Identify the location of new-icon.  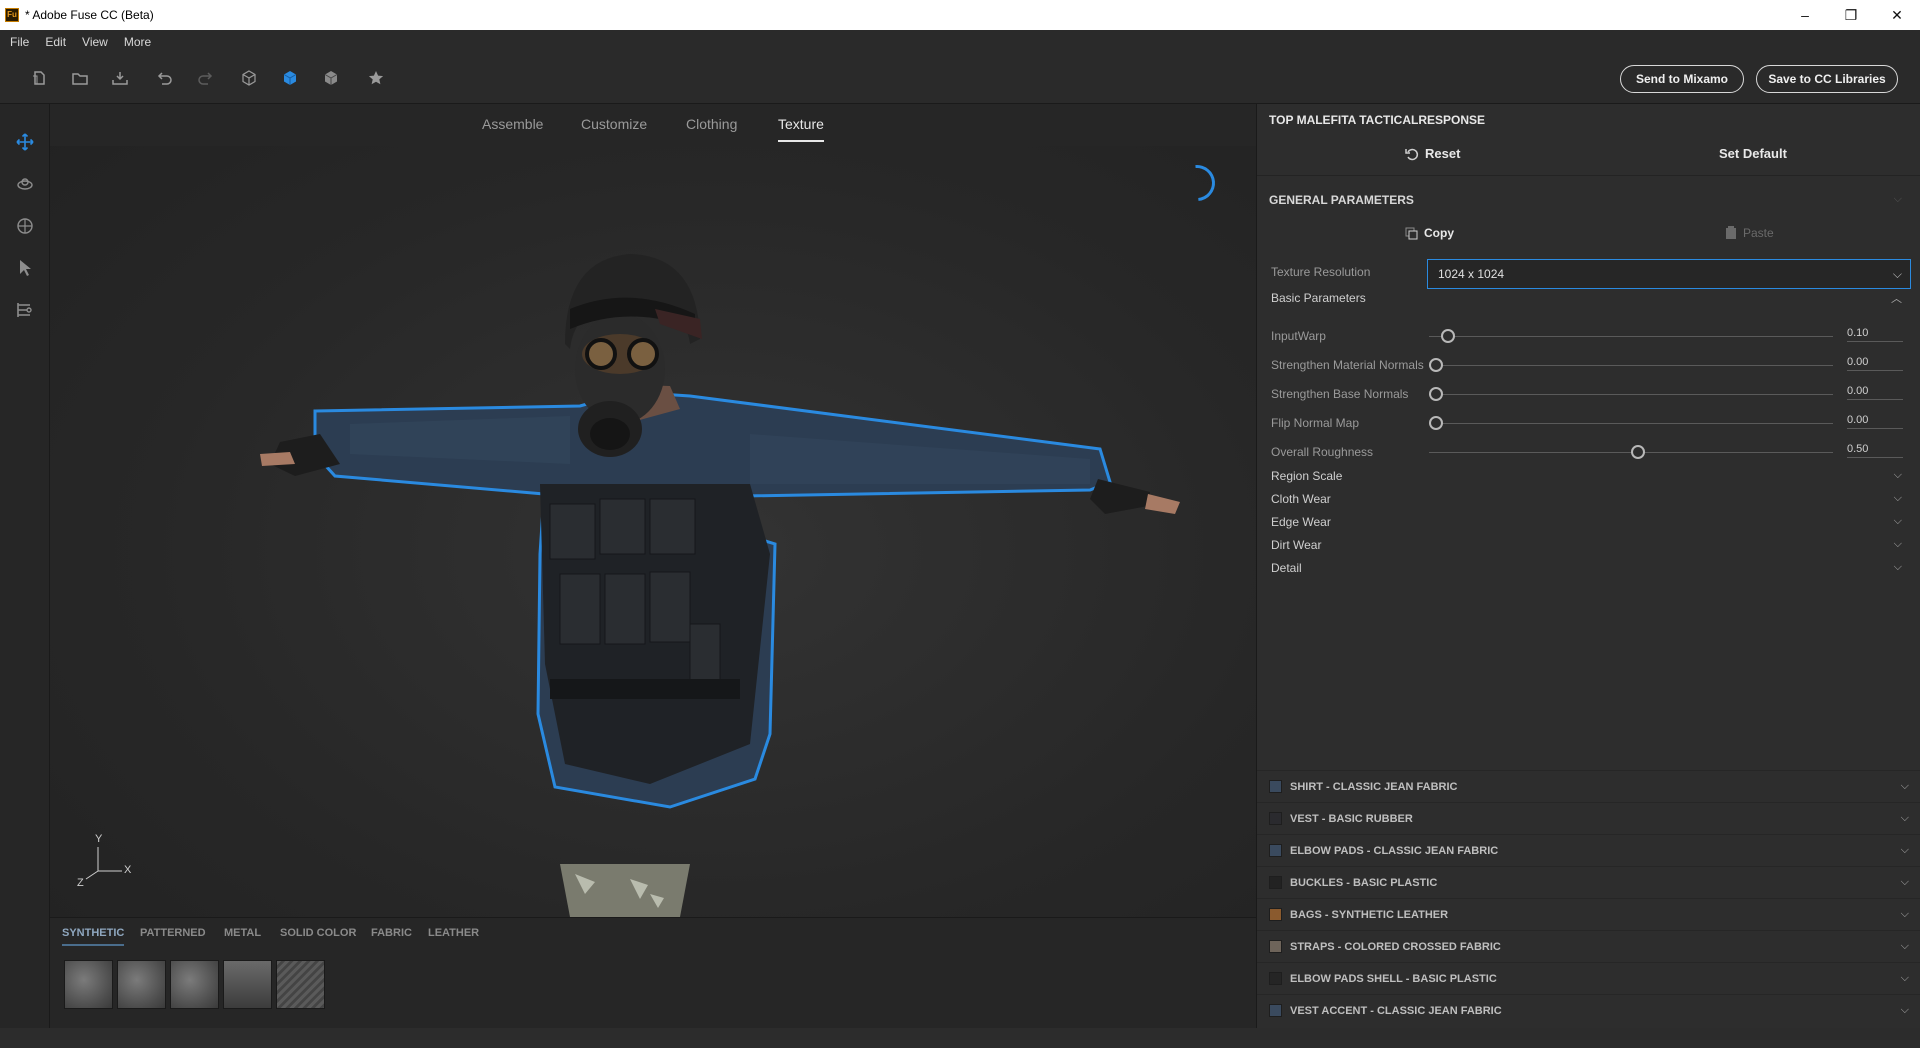
(39, 78).